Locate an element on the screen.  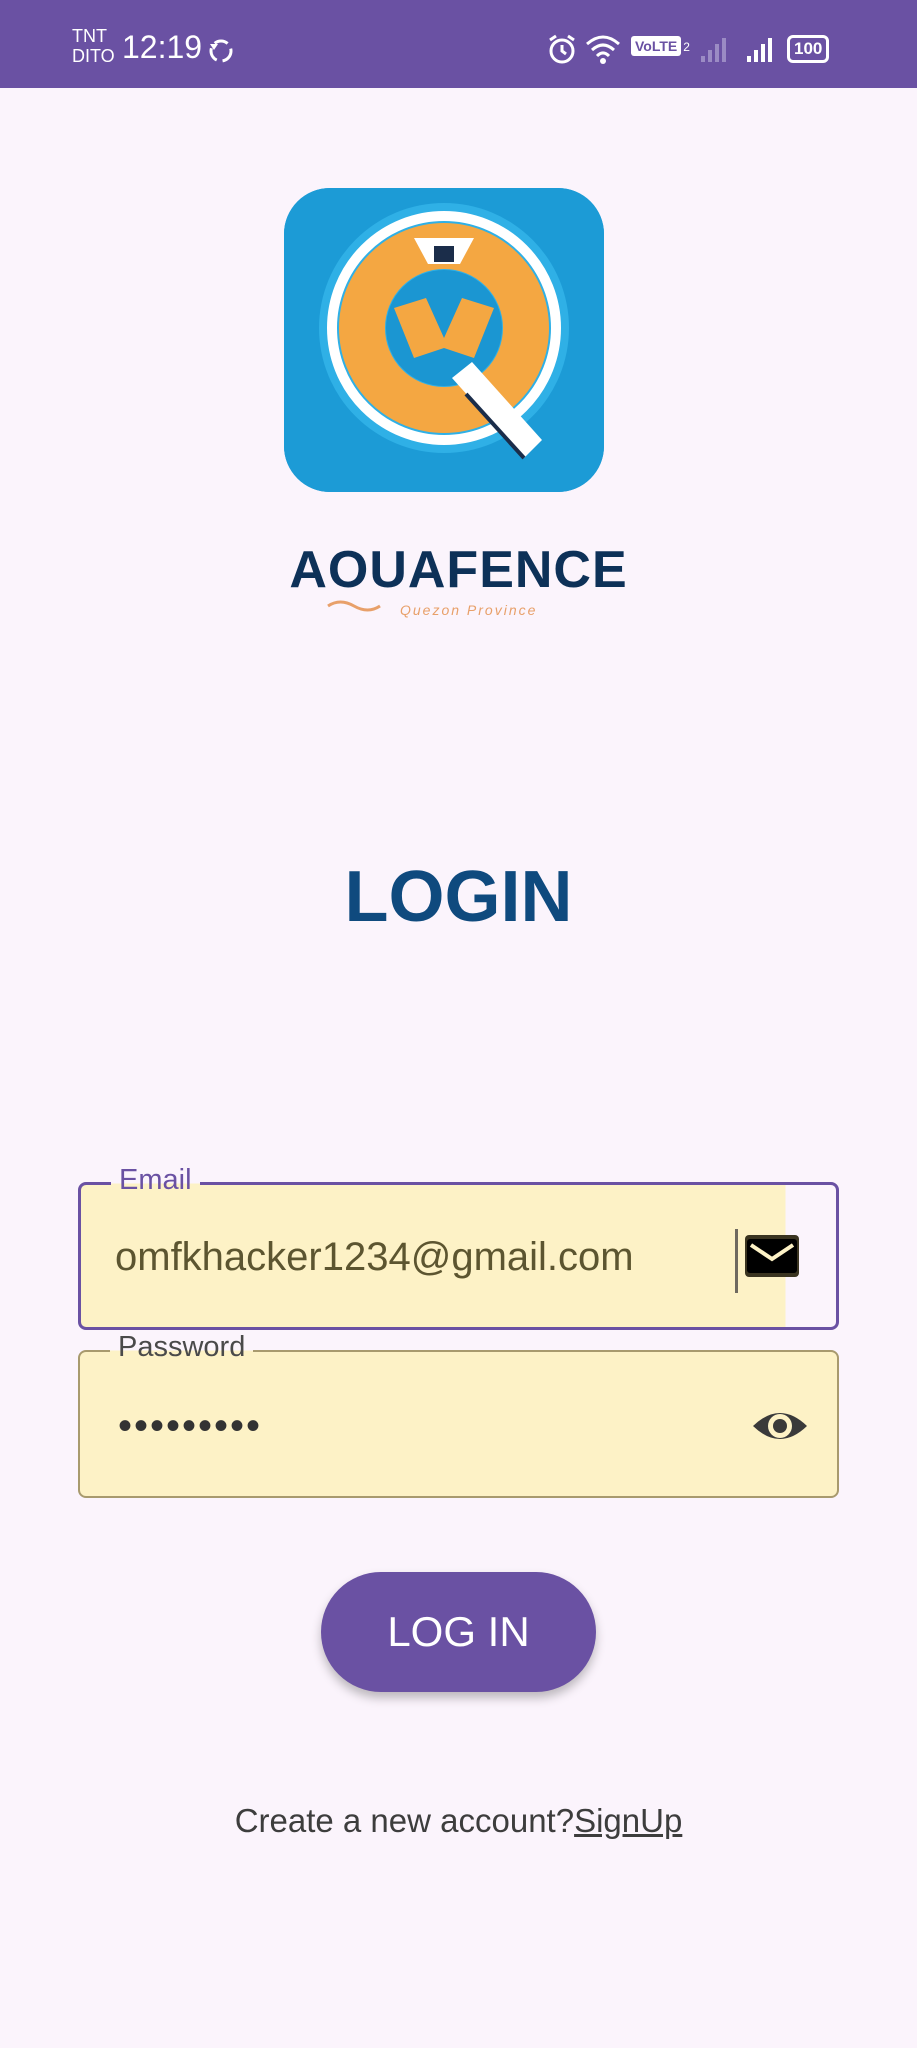
password-input: ••••••••• is located at coordinates (190, 1426).